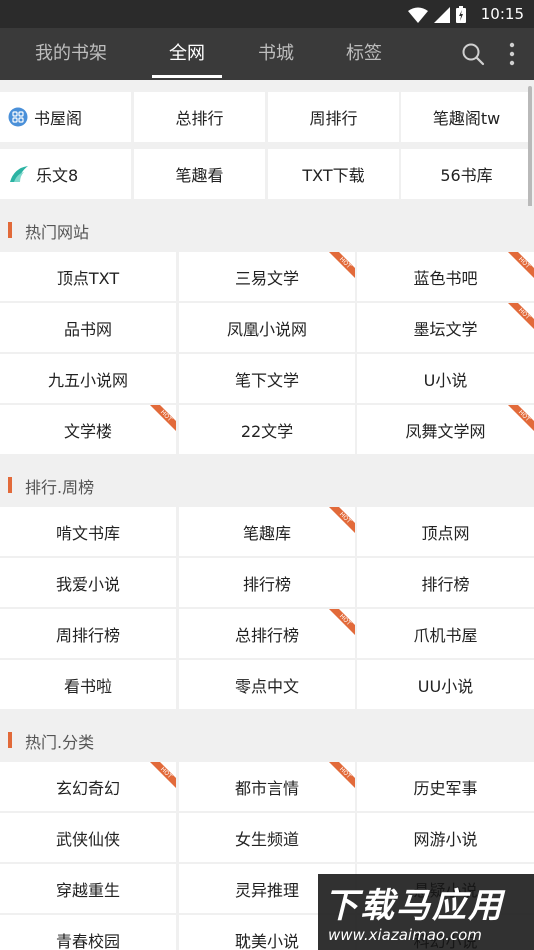 The width and height of the screenshot is (534, 950). I want to click on site-link-label: 零点中文, so click(266, 686).